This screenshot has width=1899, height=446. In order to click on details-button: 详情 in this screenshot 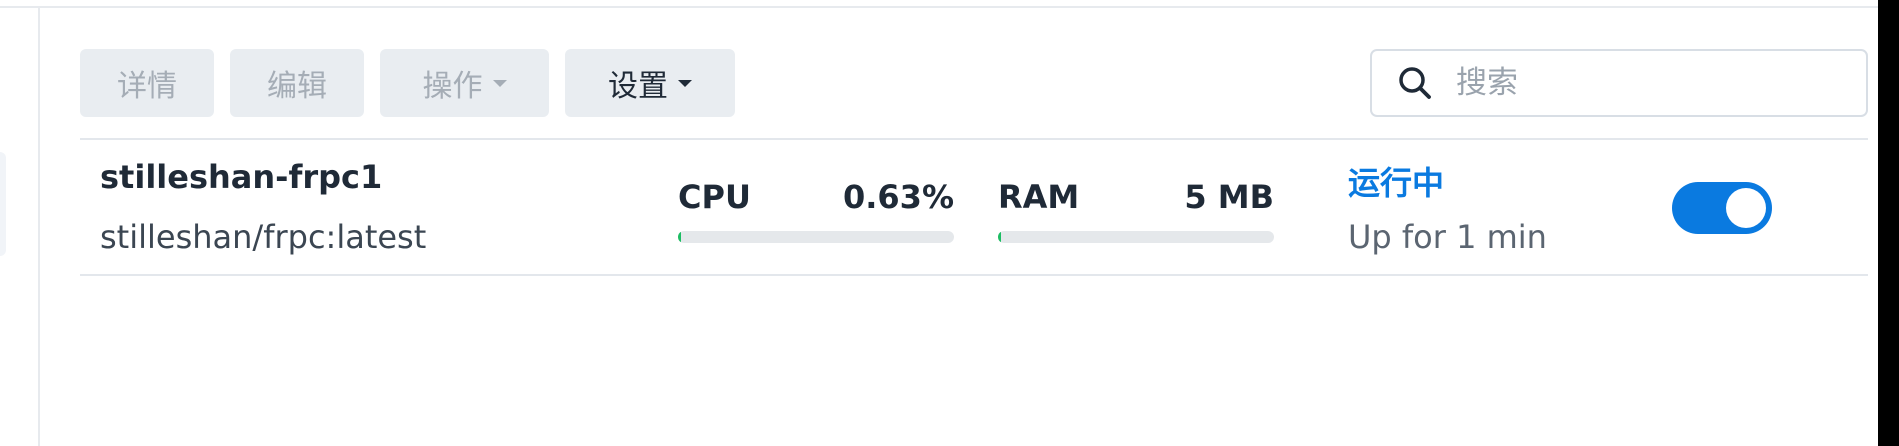, I will do `click(147, 83)`.